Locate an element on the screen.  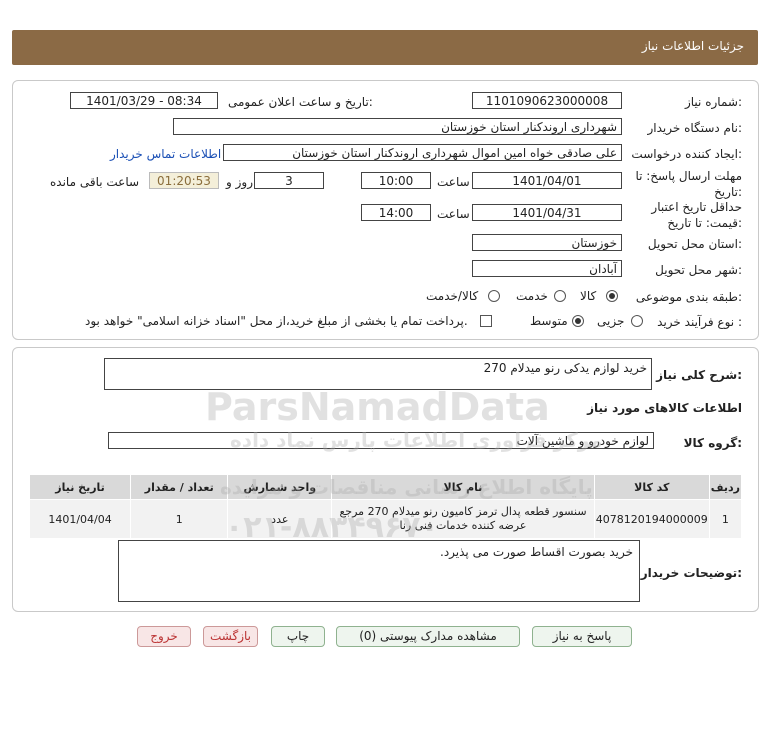
announce-label: تاریخ و ساعت اعلان عمومی: is located at coordinates (300, 102).